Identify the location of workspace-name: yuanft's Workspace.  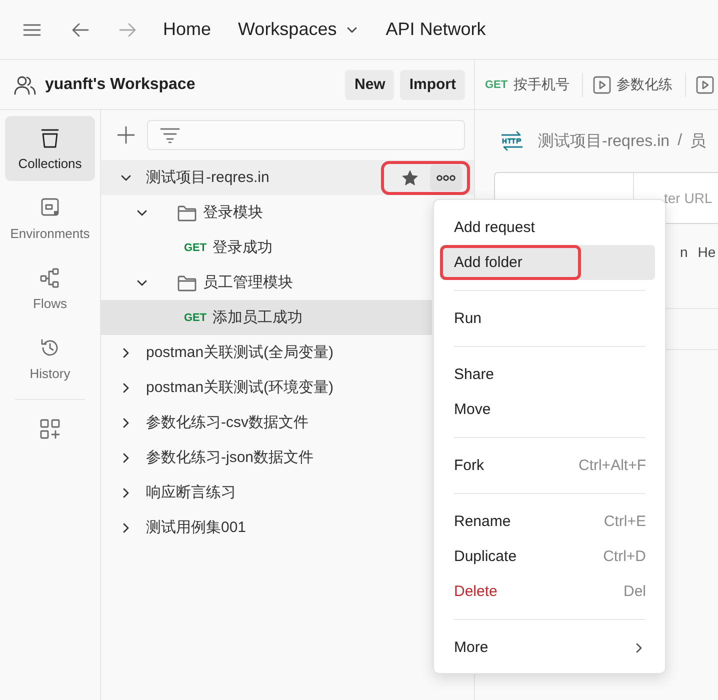
(120, 85).